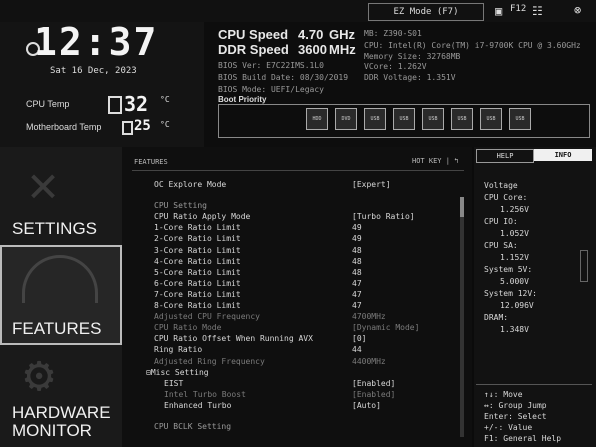  Describe the element at coordinates (271, 89) in the screenshot. I see `bios-mode: BIOS Mode: UEFI/Legacy` at that location.